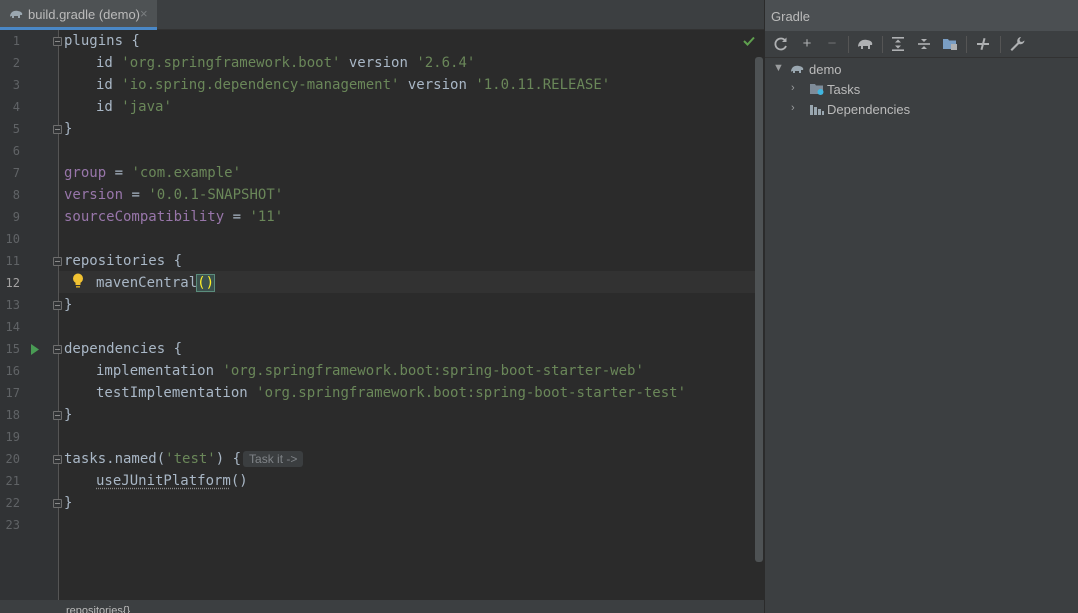 This screenshot has width=1078, height=613. What do you see at coordinates (68, 305) in the screenshot?
I see `code-line-13: }` at bounding box center [68, 305].